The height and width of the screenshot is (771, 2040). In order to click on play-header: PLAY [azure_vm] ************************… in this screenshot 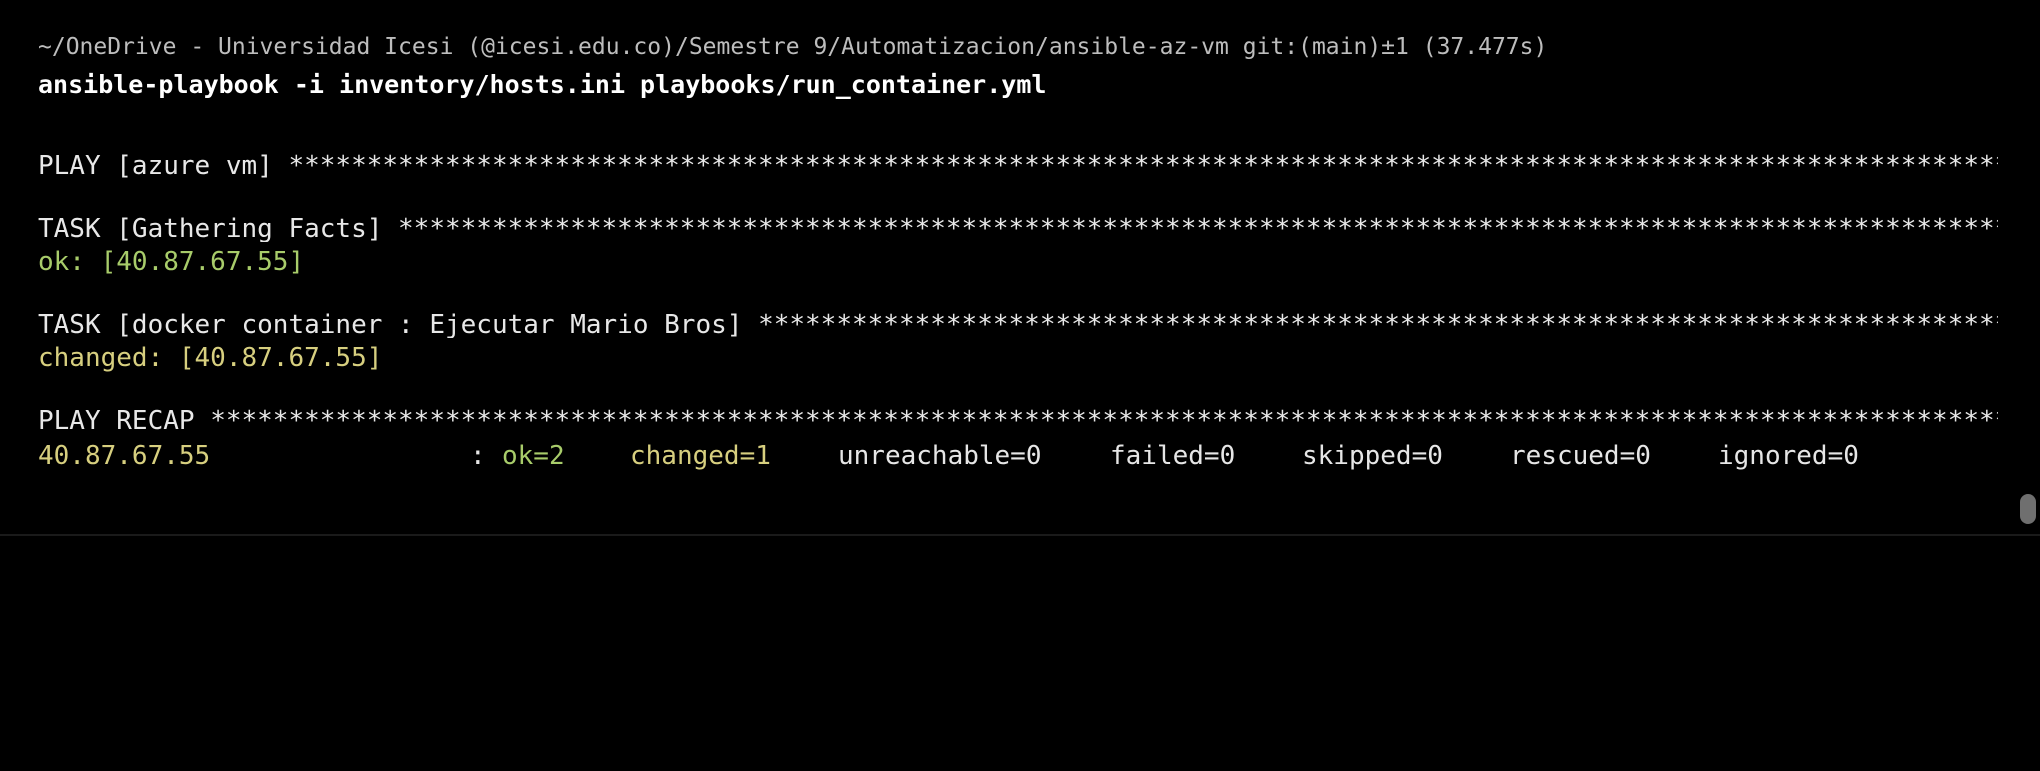, I will do `click(1018, 166)`.